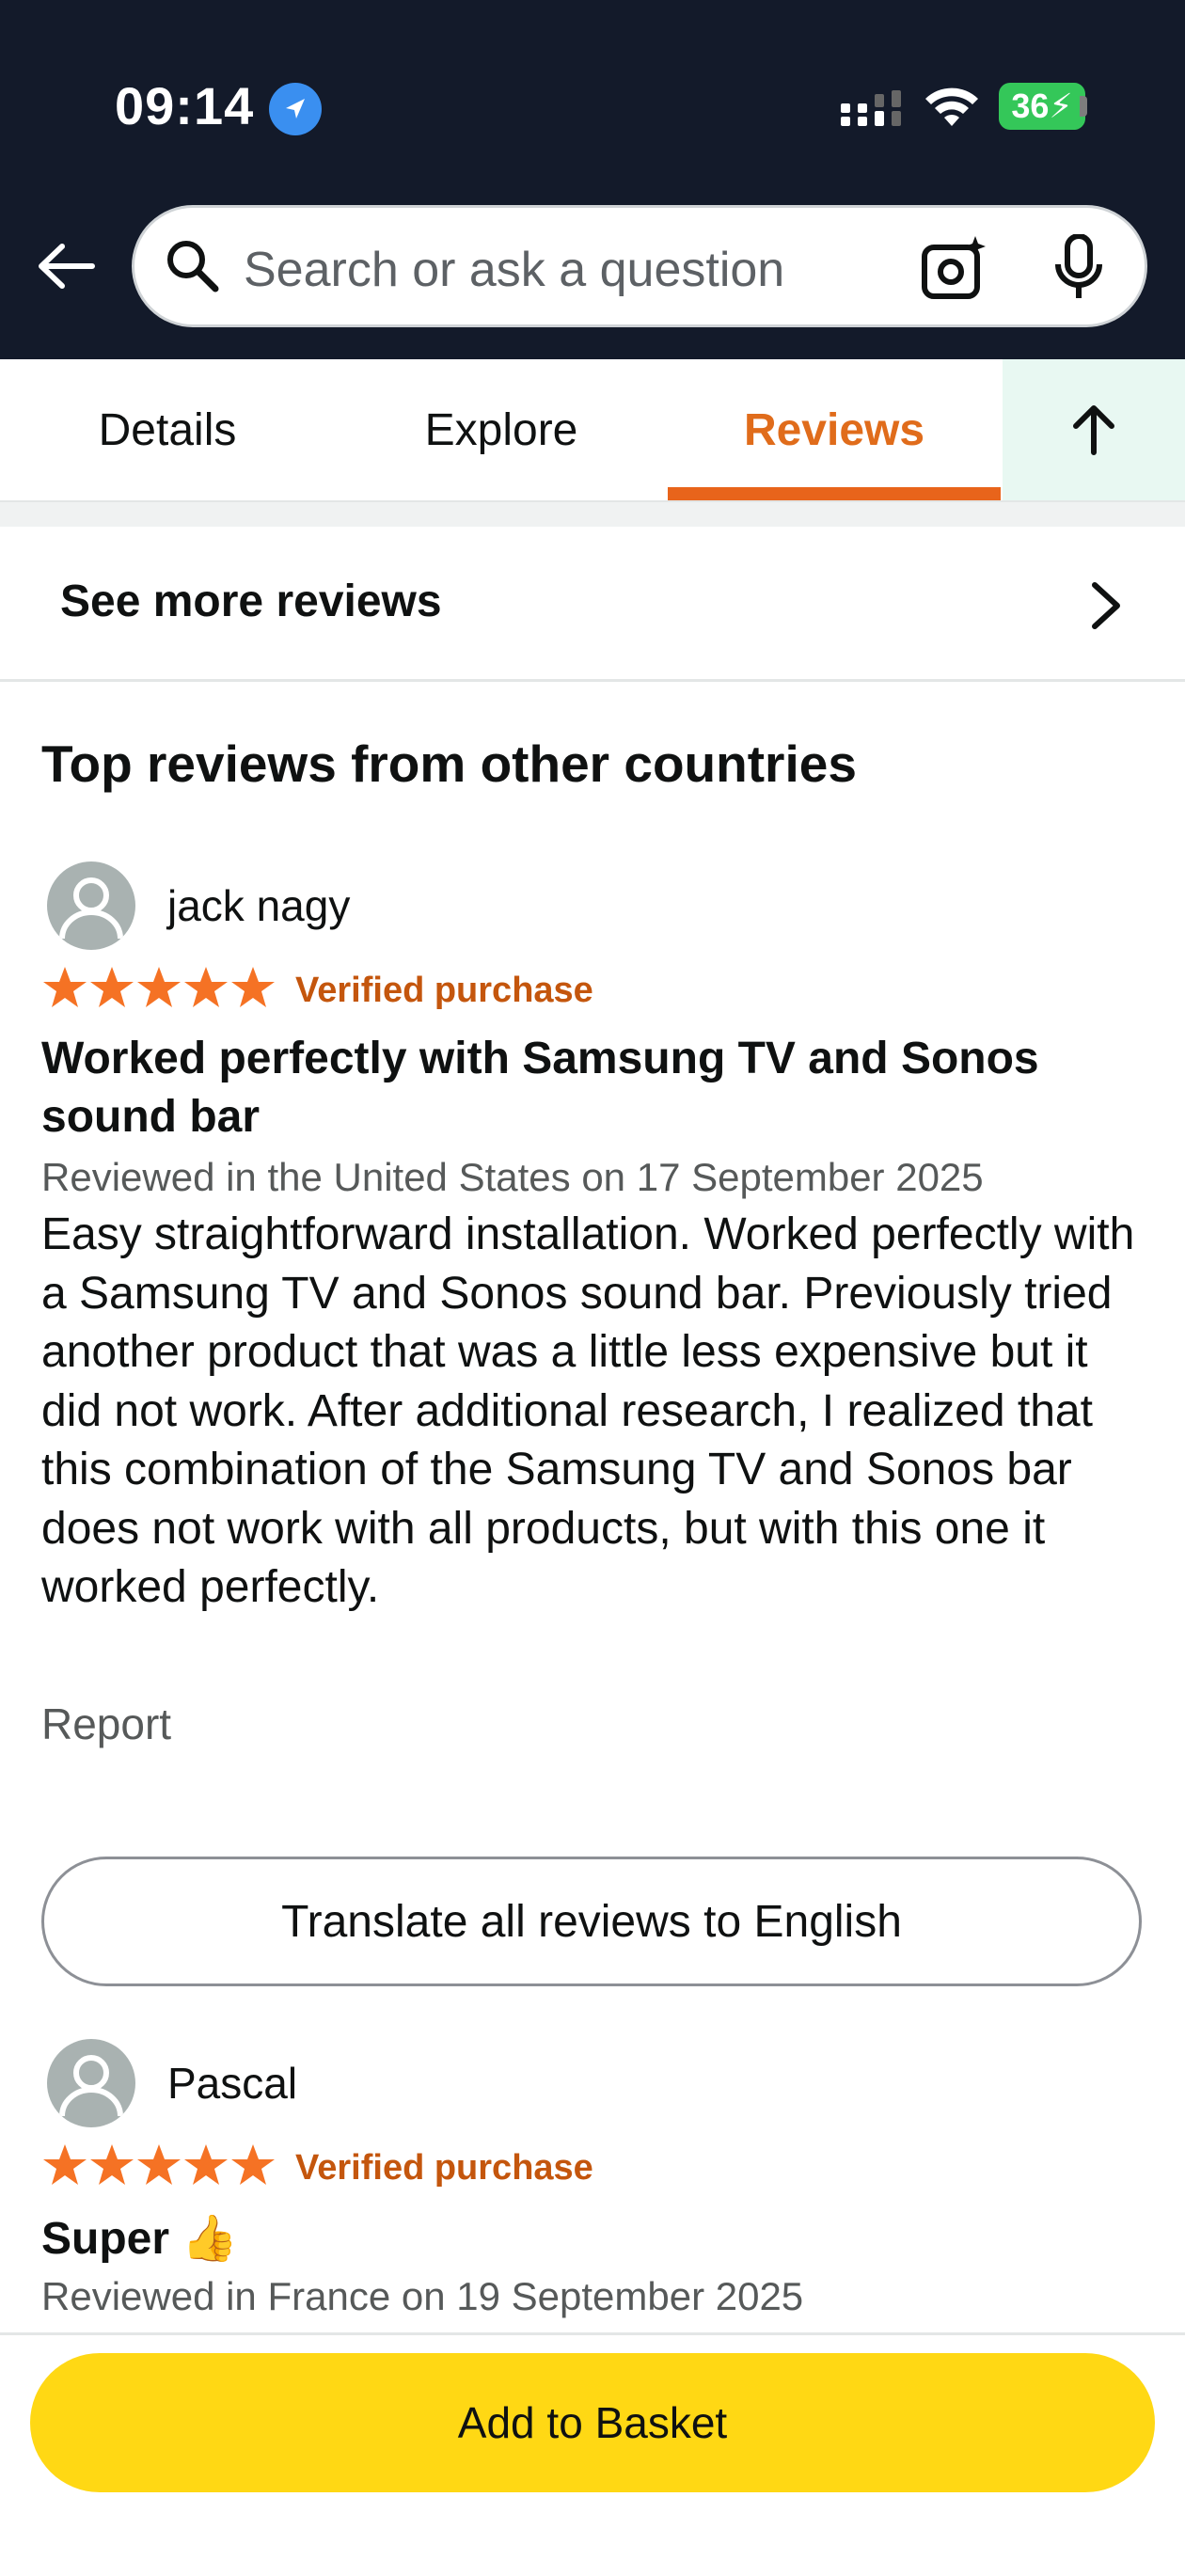 Image resolution: width=1185 pixels, height=2576 pixels. Describe the element at coordinates (1078, 268) in the screenshot. I see `microphone-icon` at that location.